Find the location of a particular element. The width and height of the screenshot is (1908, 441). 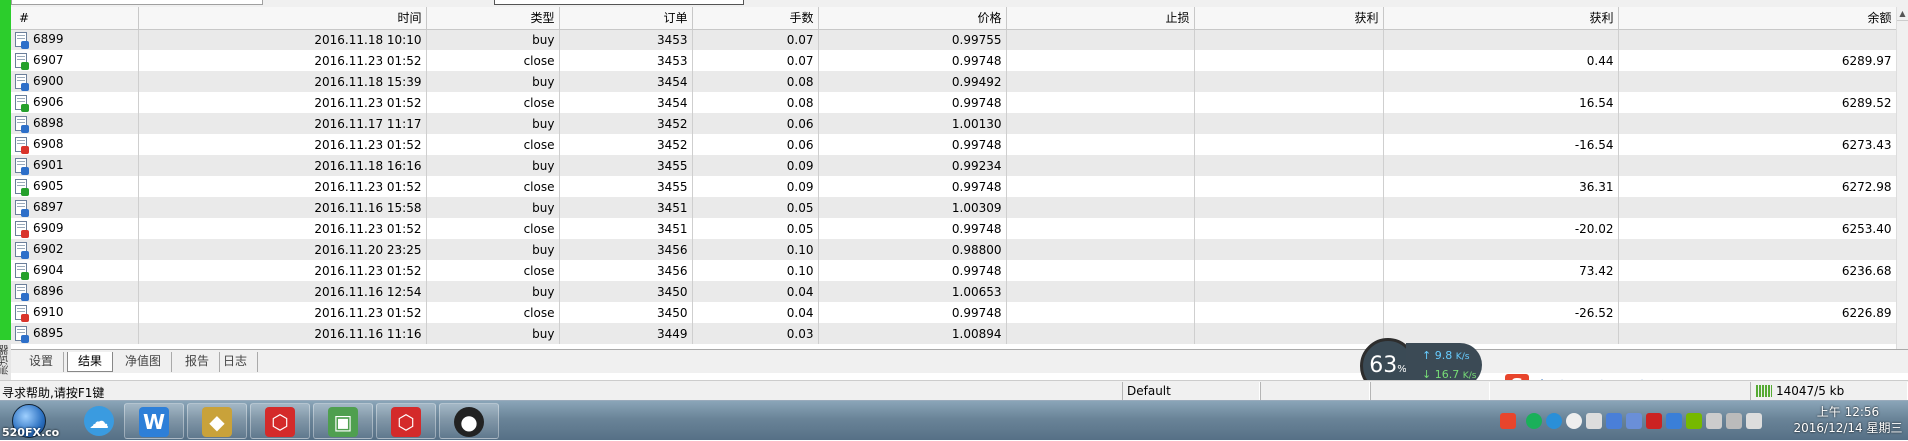

cell-lots: 0.09 is located at coordinates (755, 186).